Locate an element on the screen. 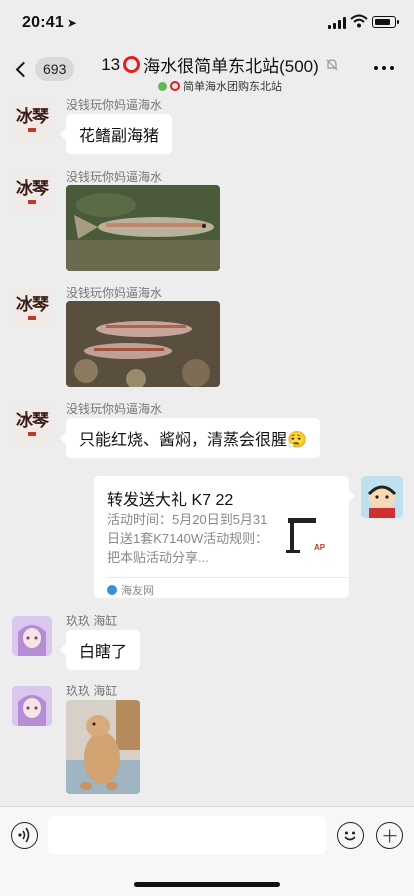  message-bubble: 白瞎了 is located at coordinates (100, 650).